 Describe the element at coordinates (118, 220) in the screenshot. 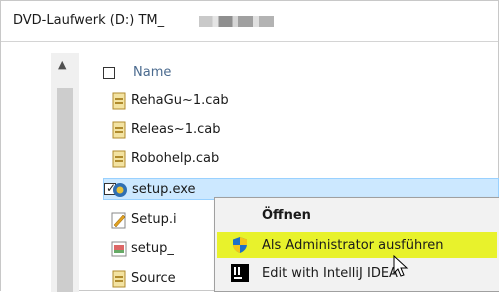

I see `setup-ini-icon` at that location.